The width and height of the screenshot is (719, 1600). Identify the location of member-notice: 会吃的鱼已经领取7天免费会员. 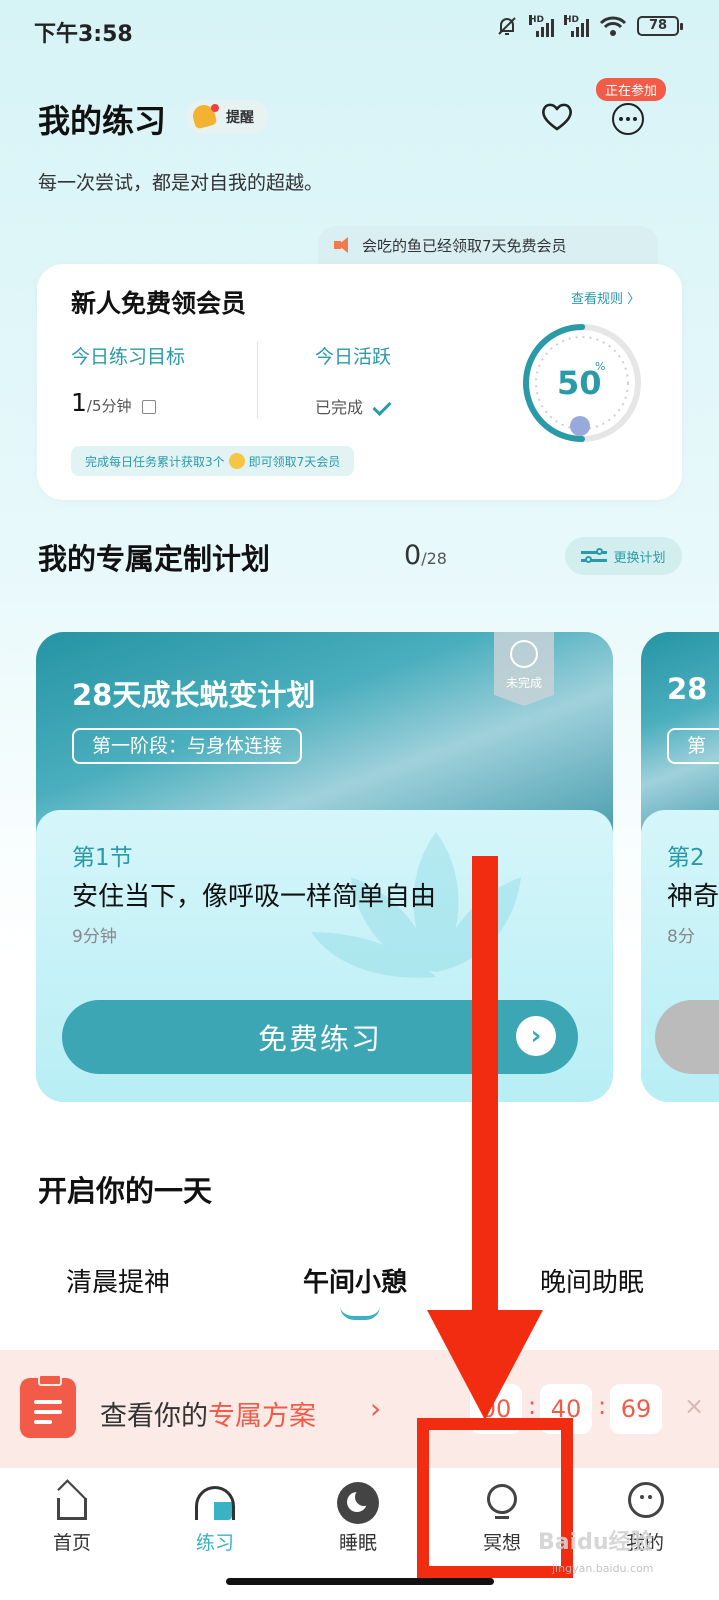
(488, 245).